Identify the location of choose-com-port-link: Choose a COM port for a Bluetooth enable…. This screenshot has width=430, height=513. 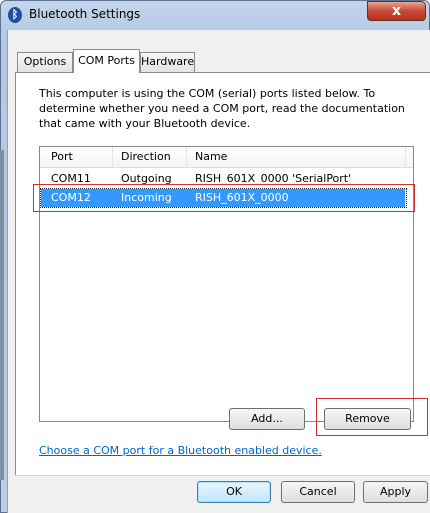
(180, 450).